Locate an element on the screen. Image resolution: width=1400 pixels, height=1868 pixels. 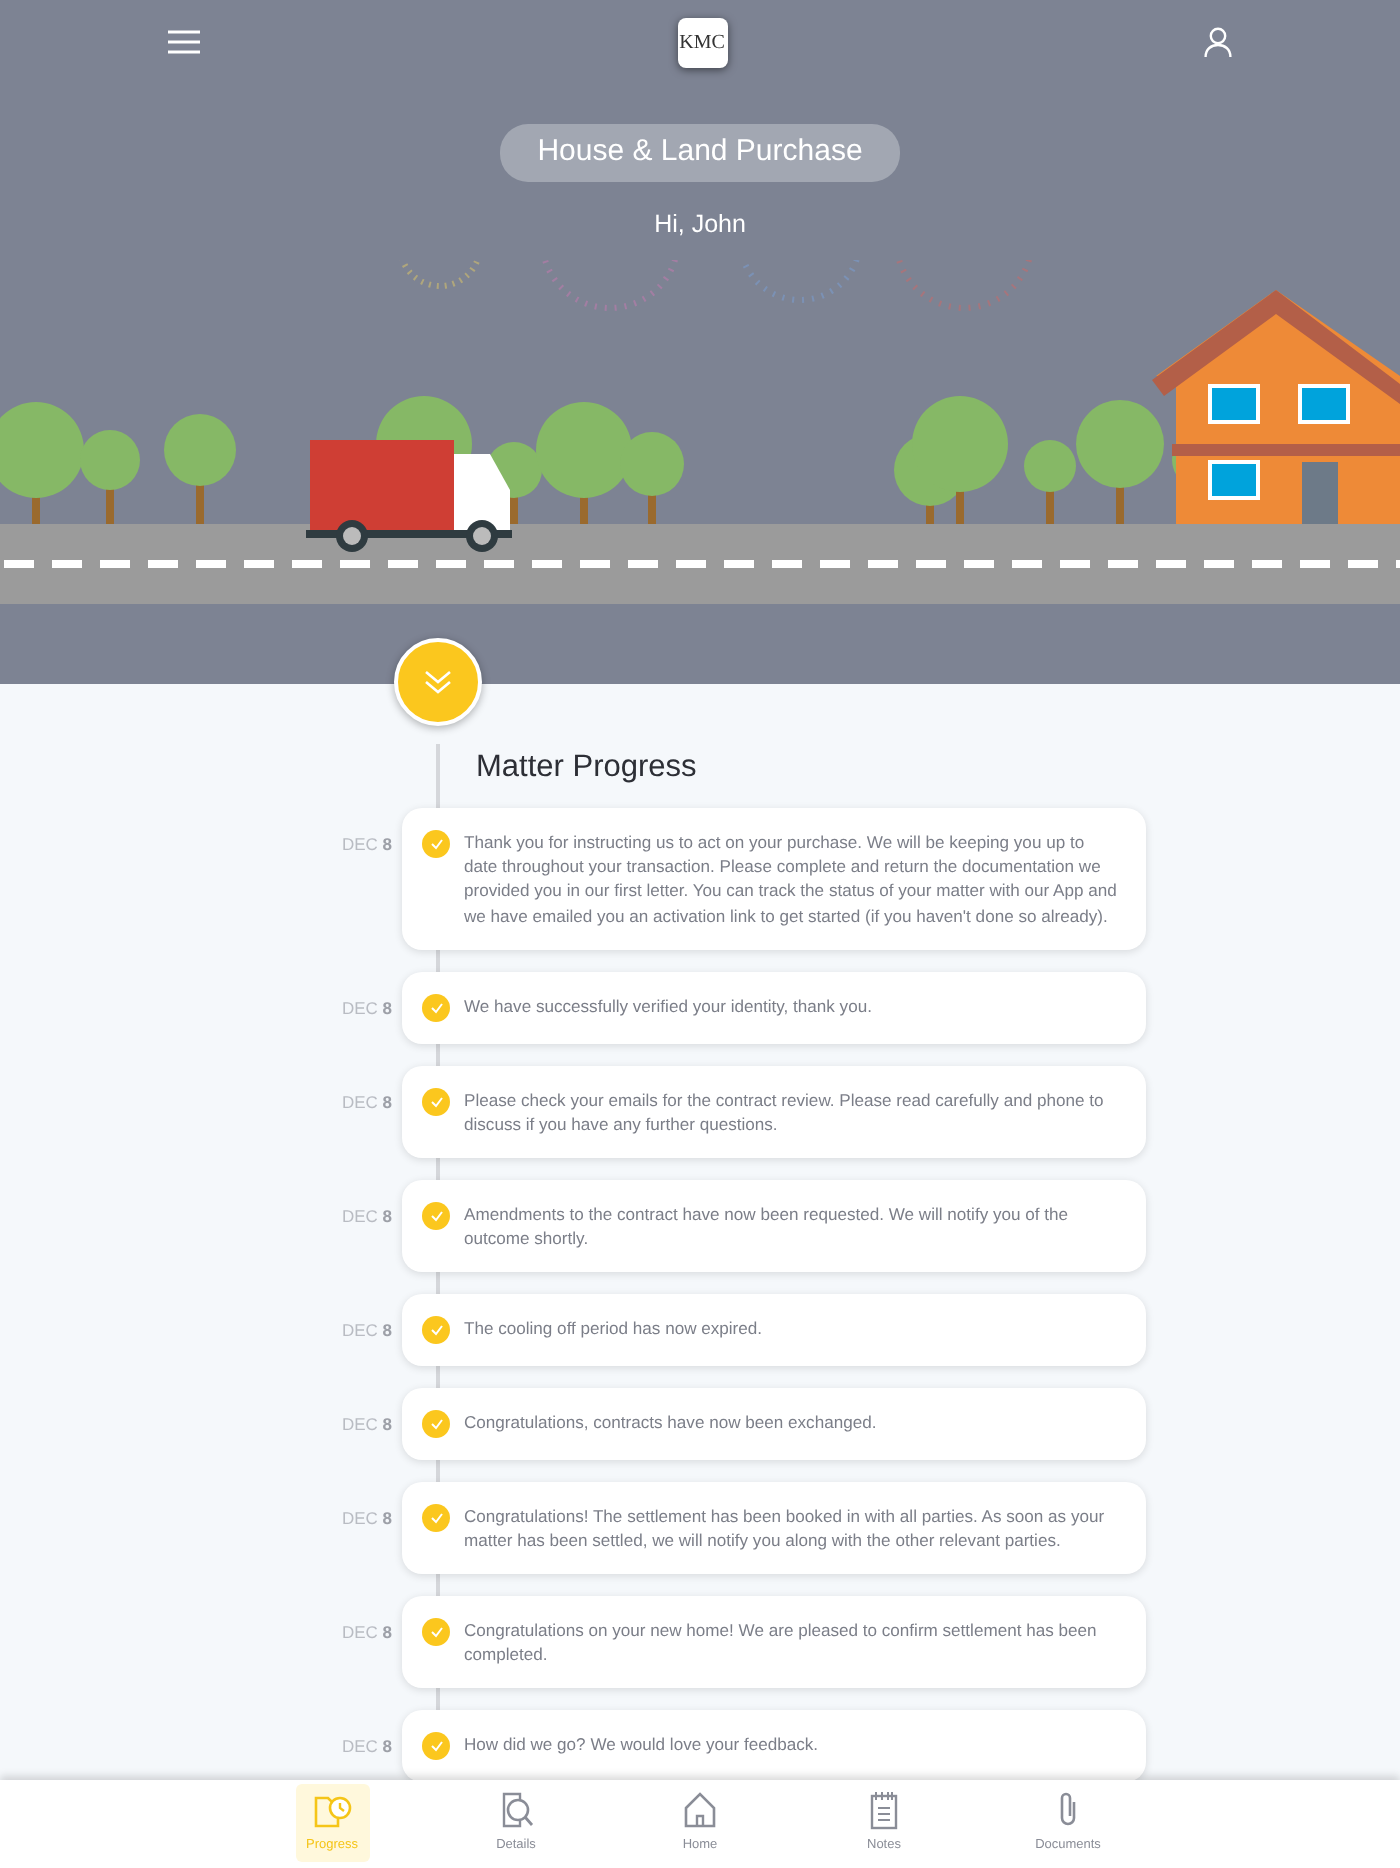
progress-message: How did we go? We would love your feedback. is located at coordinates (641, 1744).